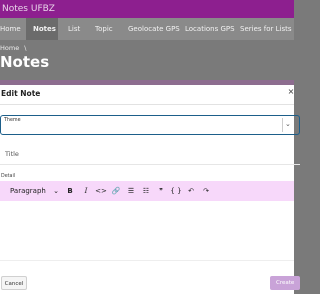  Describe the element at coordinates (116, 191) in the screenshot. I see `link-icon: 🔗` at that location.